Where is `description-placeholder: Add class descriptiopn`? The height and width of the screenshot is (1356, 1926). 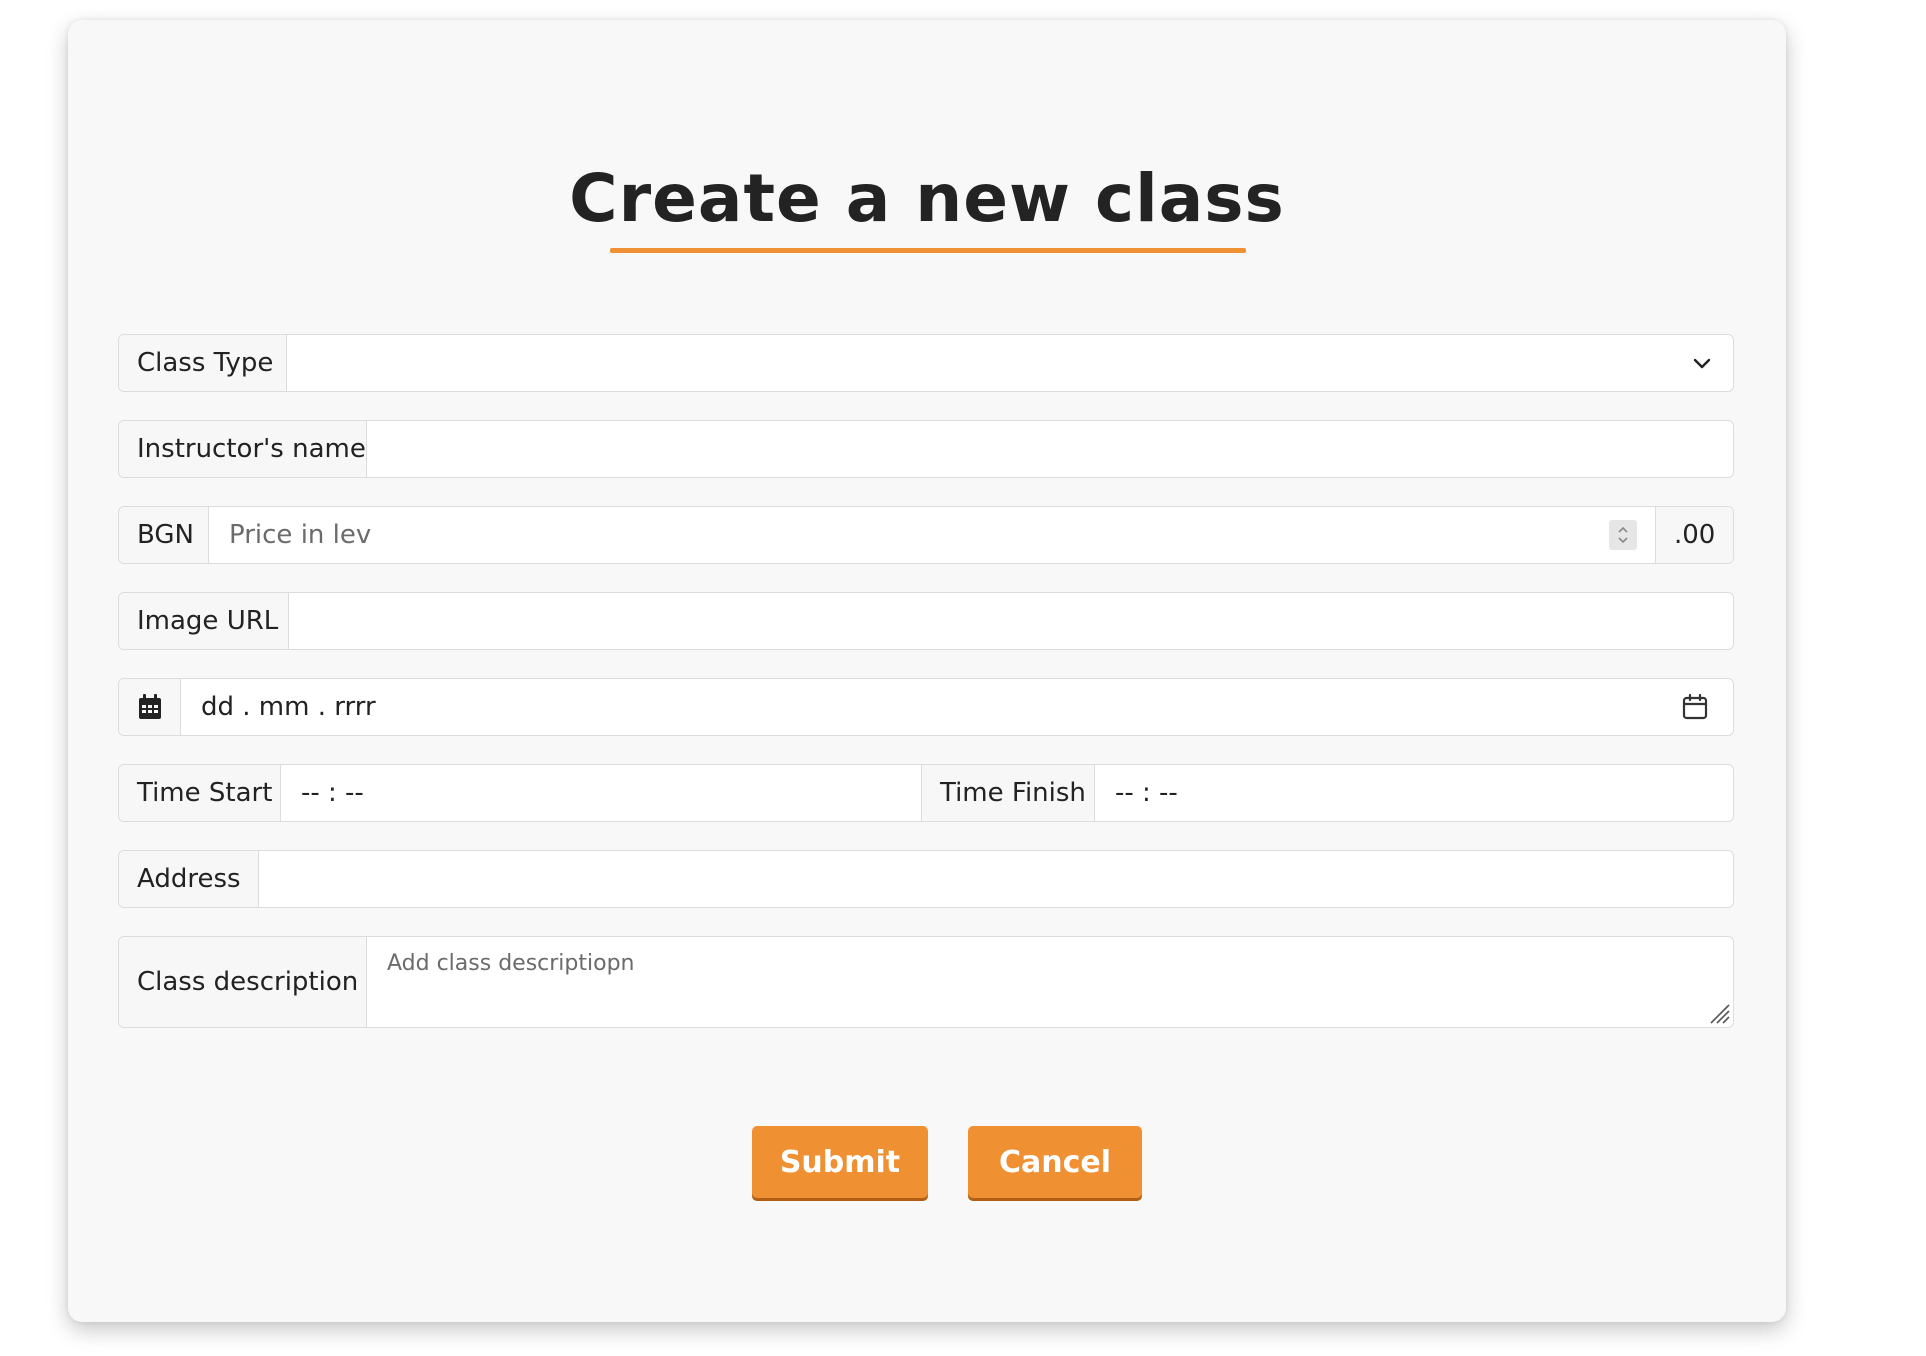 description-placeholder: Add class descriptiopn is located at coordinates (511, 963).